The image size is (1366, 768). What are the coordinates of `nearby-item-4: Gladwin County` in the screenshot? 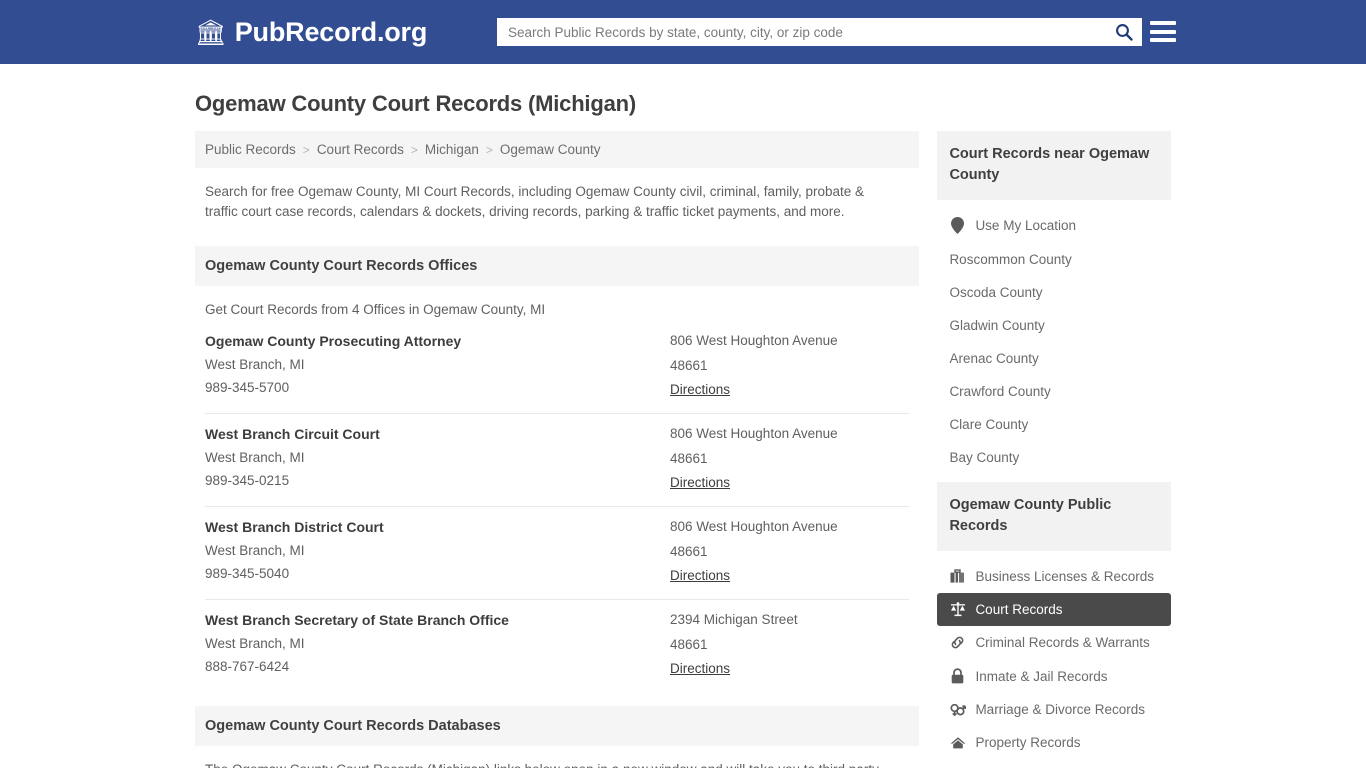 It's located at (1054, 325).